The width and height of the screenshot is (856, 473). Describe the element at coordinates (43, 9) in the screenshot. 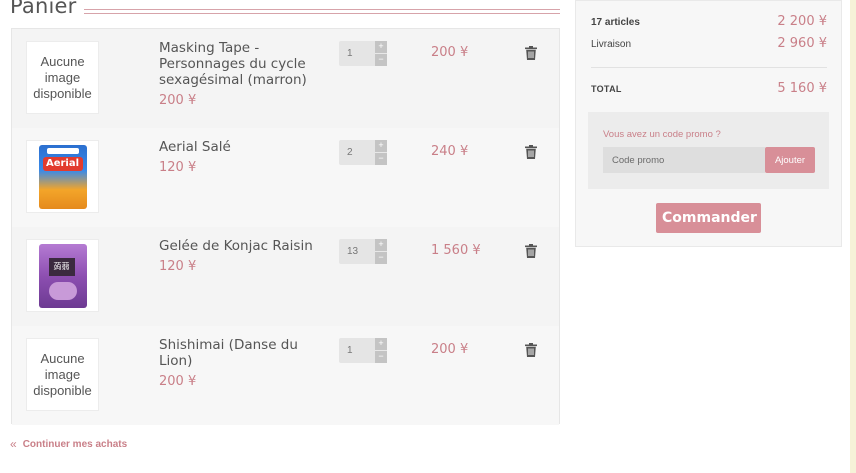

I see `page-title: Panier` at that location.